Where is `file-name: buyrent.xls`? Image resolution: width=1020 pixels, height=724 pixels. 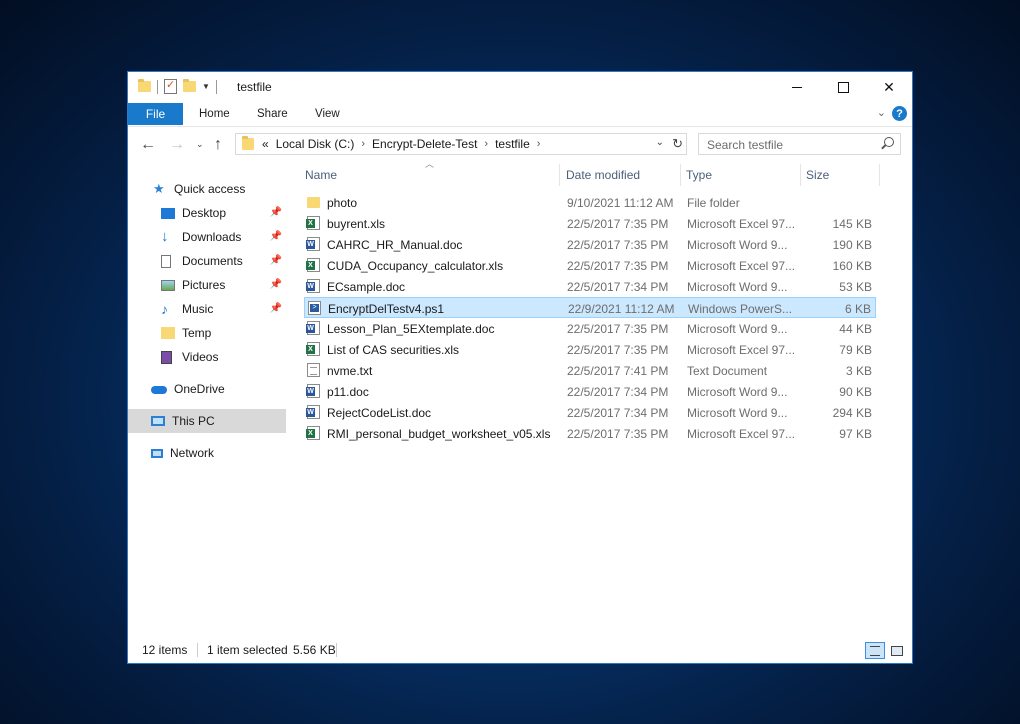
file-name: buyrent.xls is located at coordinates (356, 224).